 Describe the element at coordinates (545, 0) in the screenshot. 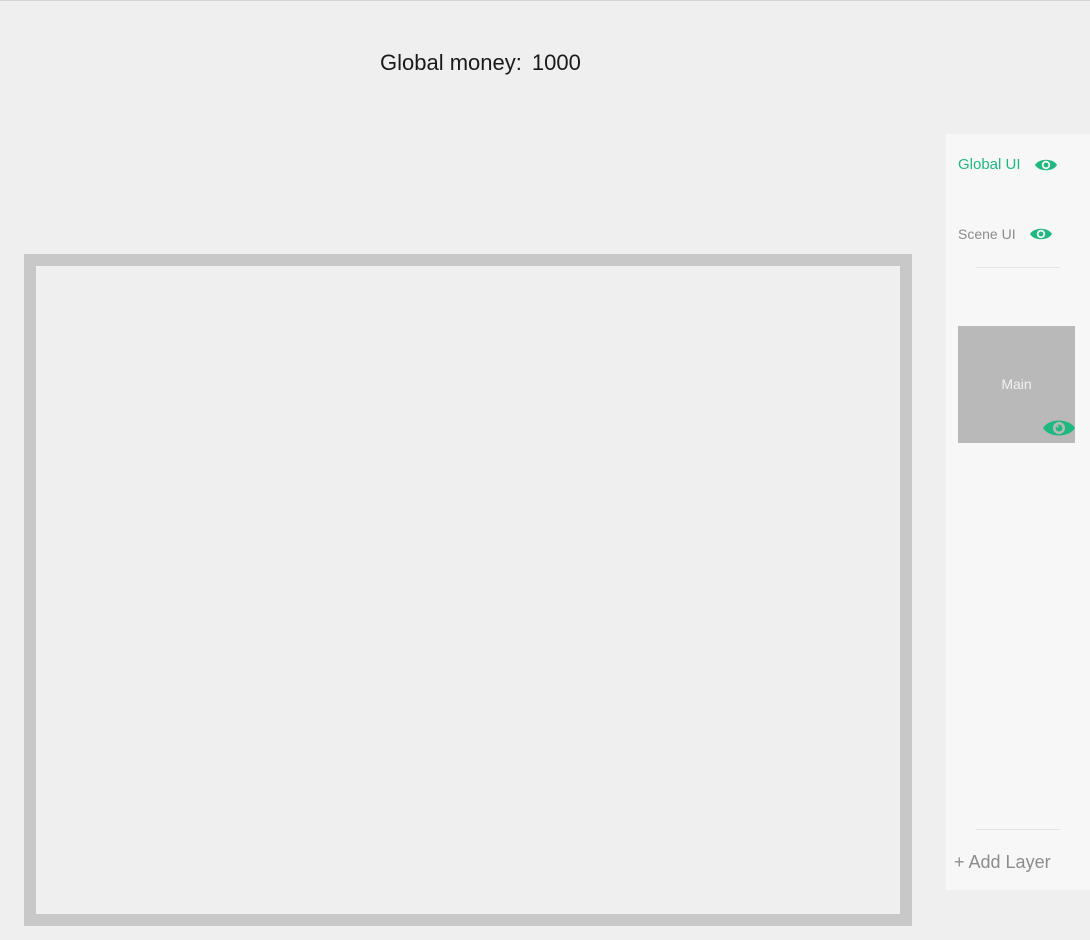

I see `top-border` at that location.